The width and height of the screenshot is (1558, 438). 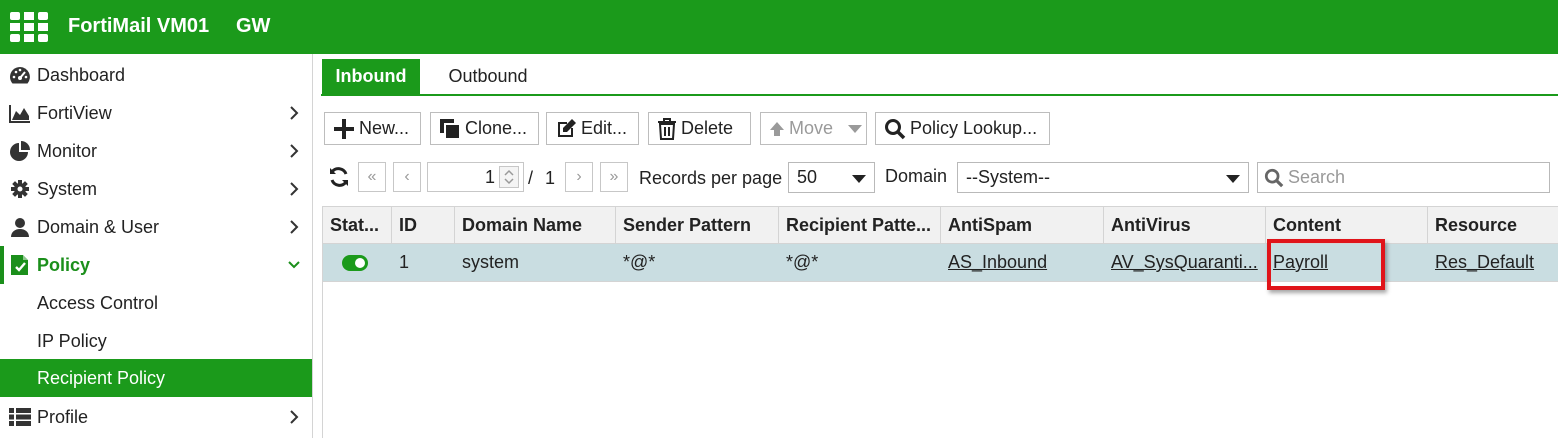 What do you see at coordinates (777, 128) in the screenshot?
I see `arrow-up-icon` at bounding box center [777, 128].